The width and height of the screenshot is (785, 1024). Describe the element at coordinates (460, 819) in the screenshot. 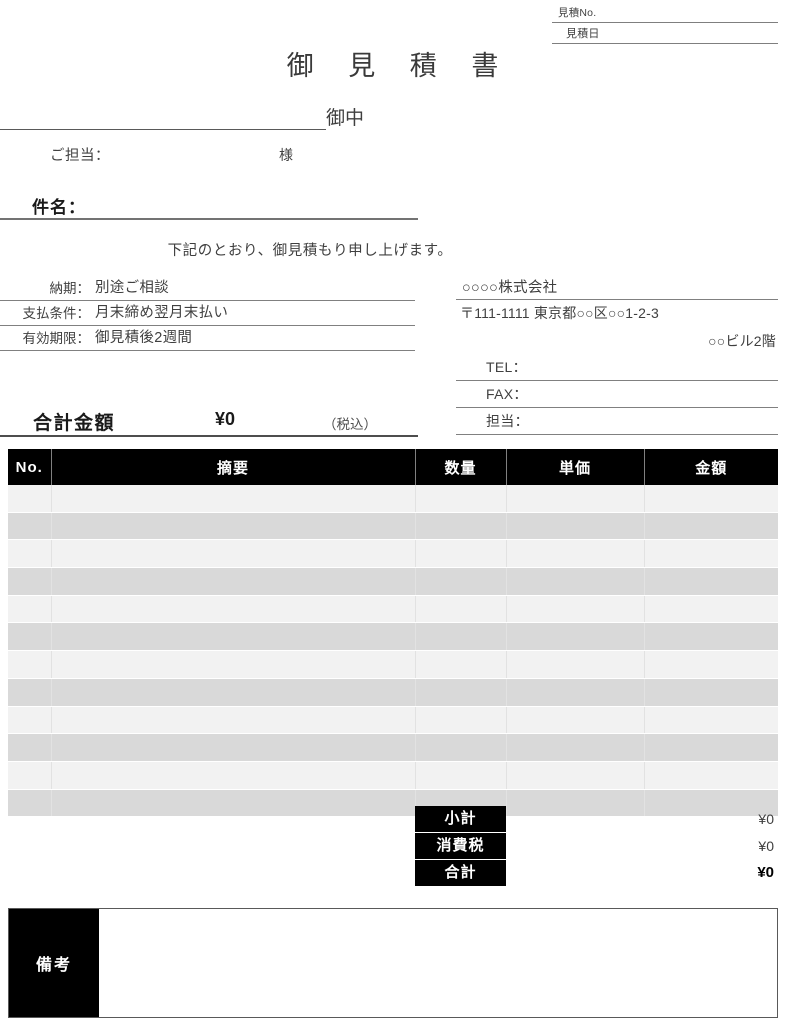

I see `subtotal-label: 小計` at that location.